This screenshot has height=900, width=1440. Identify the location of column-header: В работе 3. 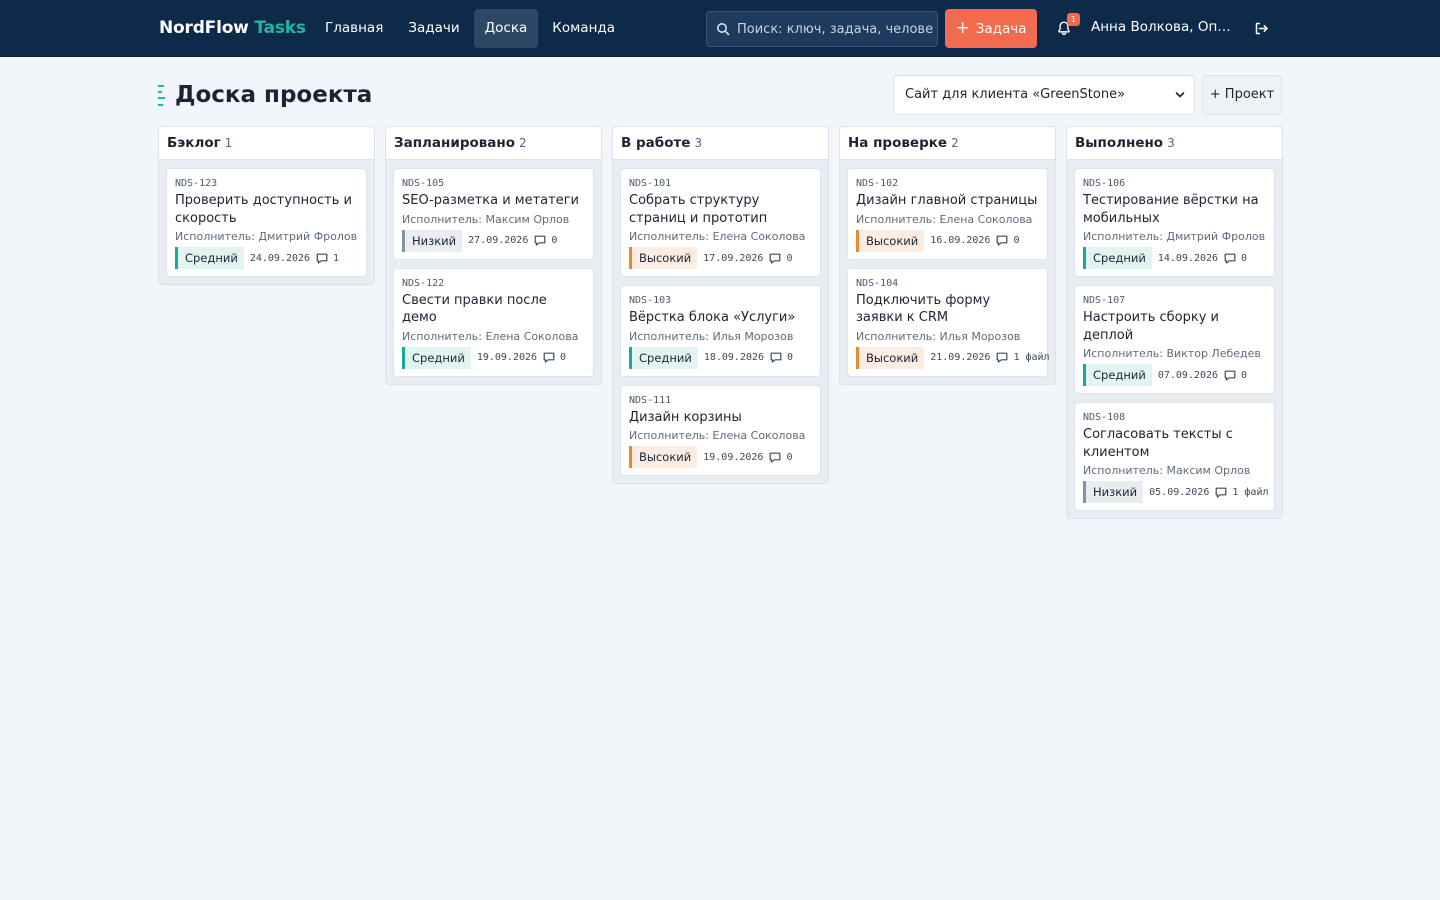
(720, 143).